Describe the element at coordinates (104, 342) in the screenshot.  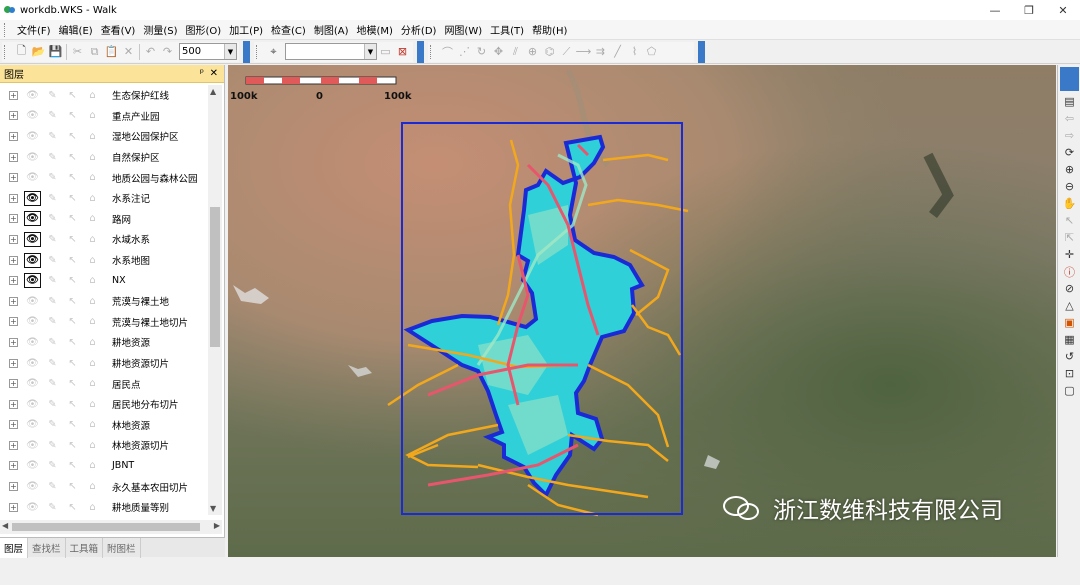
I see `layer-row: + 👁 ✎ ↖ ⌂ 耕地资源` at that location.